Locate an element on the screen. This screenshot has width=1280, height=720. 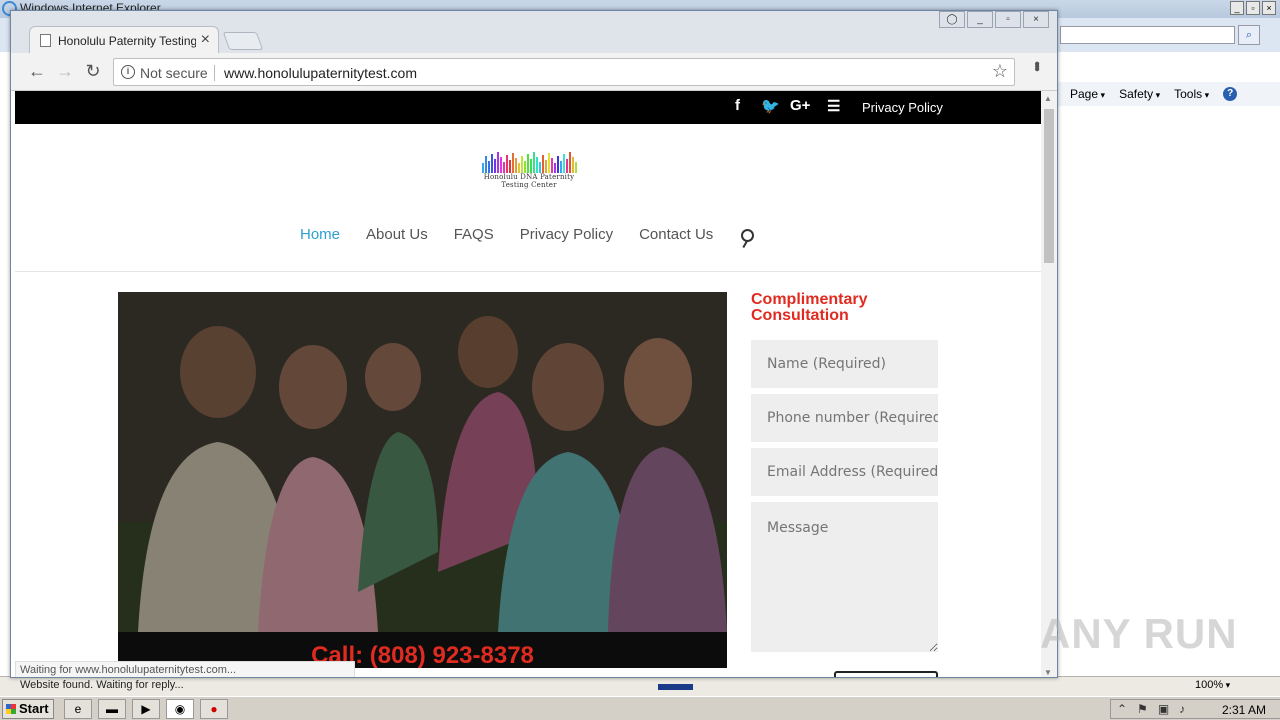
page-icon is located at coordinates (45, 40).